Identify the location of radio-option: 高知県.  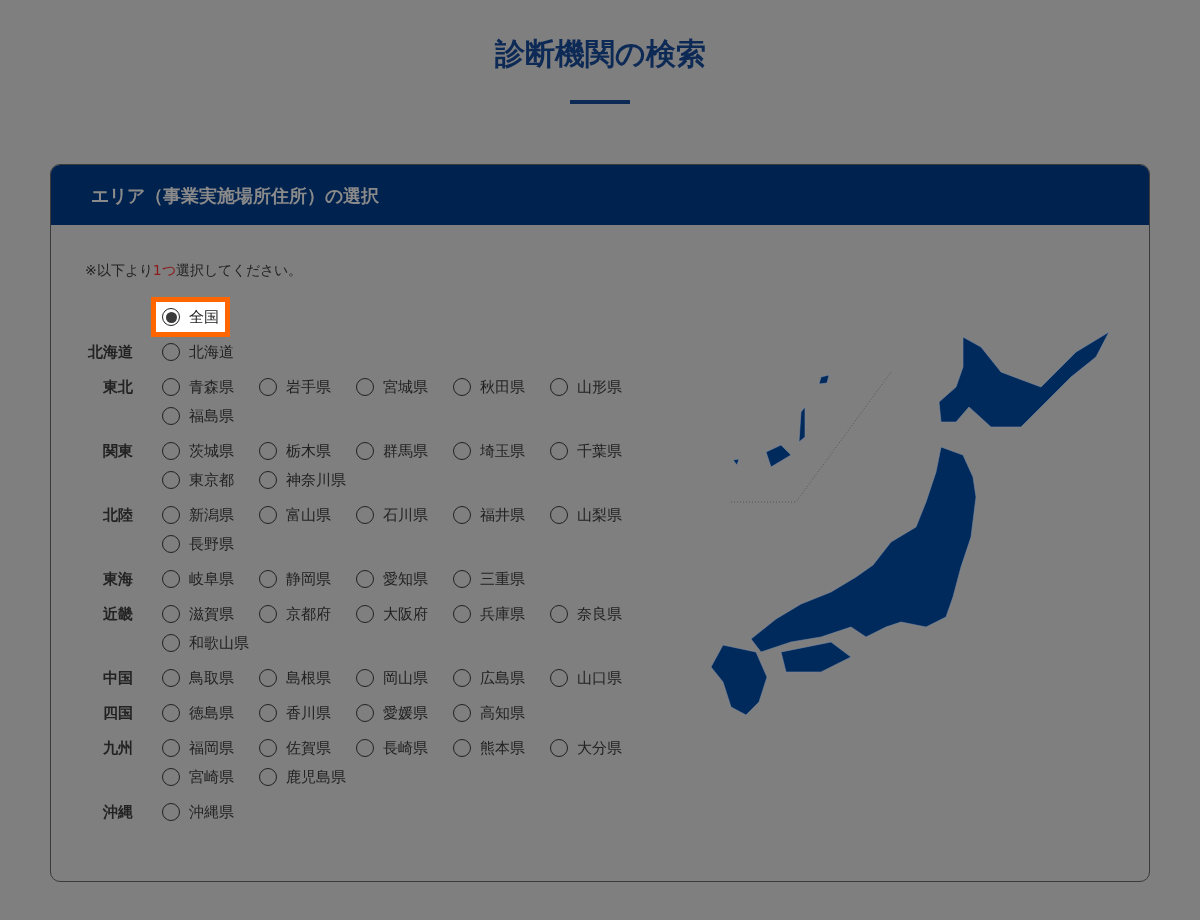
(501, 713).